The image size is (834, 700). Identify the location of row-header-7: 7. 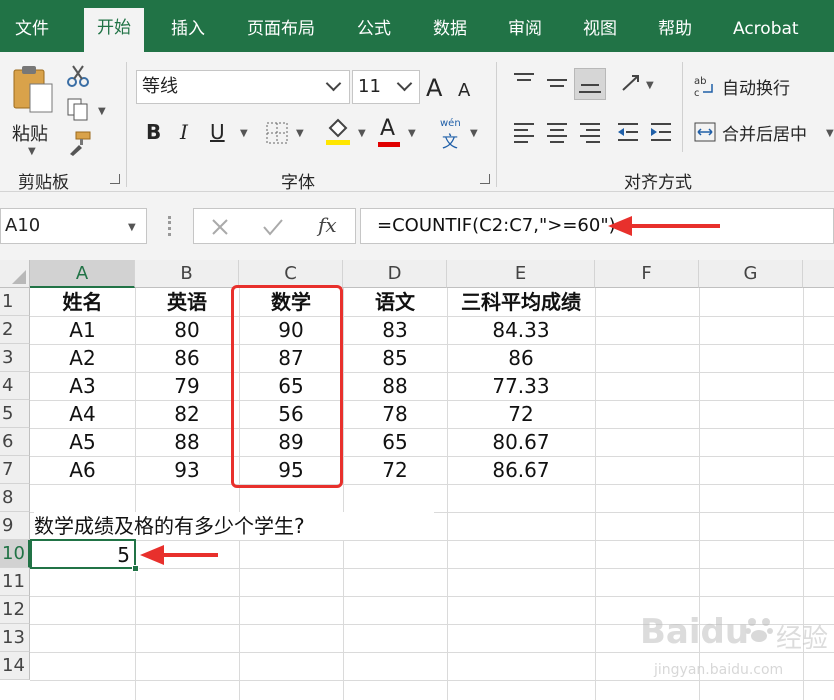
(15, 470).